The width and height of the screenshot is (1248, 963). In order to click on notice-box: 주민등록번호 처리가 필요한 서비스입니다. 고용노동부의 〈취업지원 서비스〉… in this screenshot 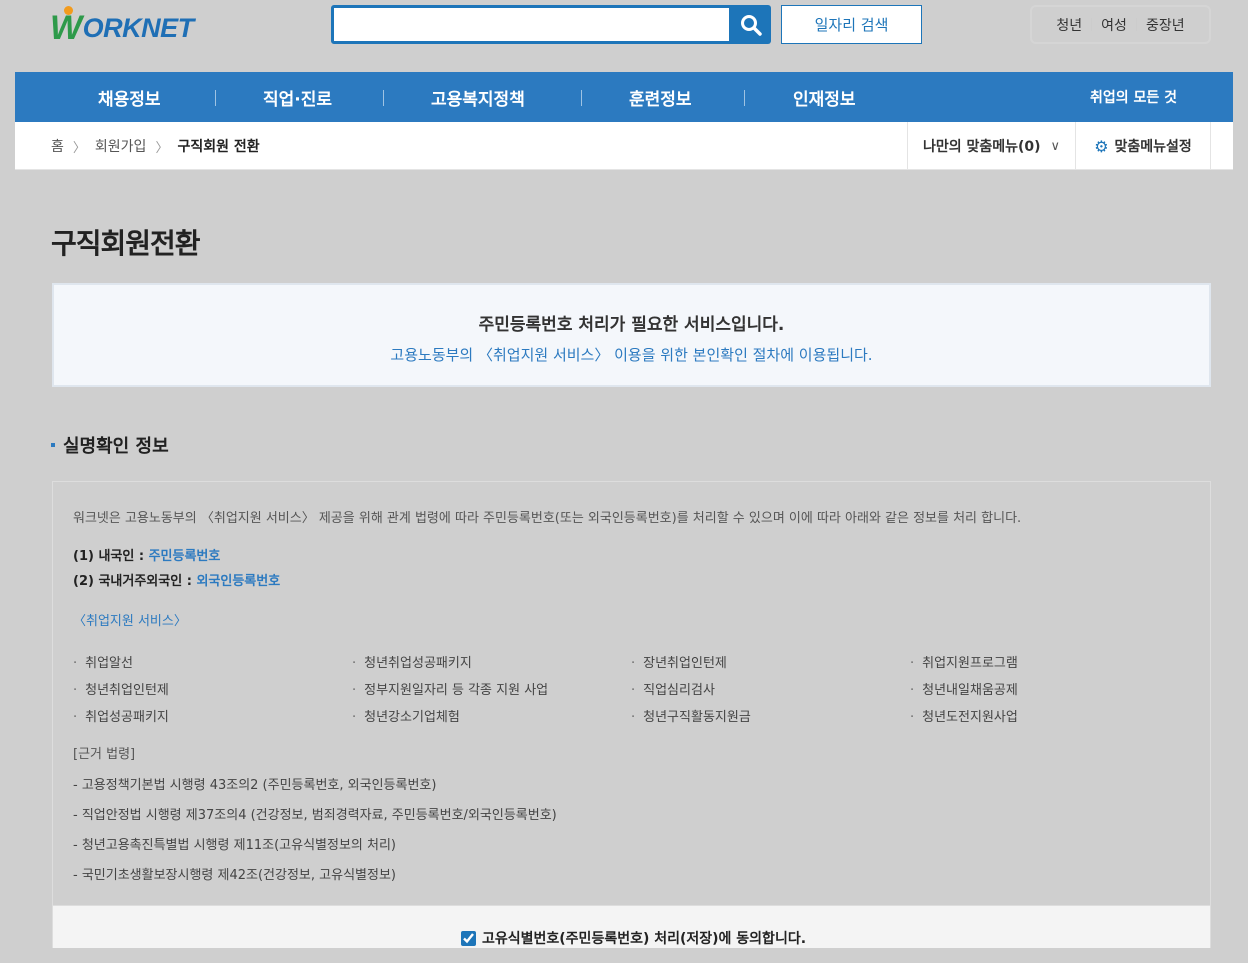, I will do `click(631, 335)`.